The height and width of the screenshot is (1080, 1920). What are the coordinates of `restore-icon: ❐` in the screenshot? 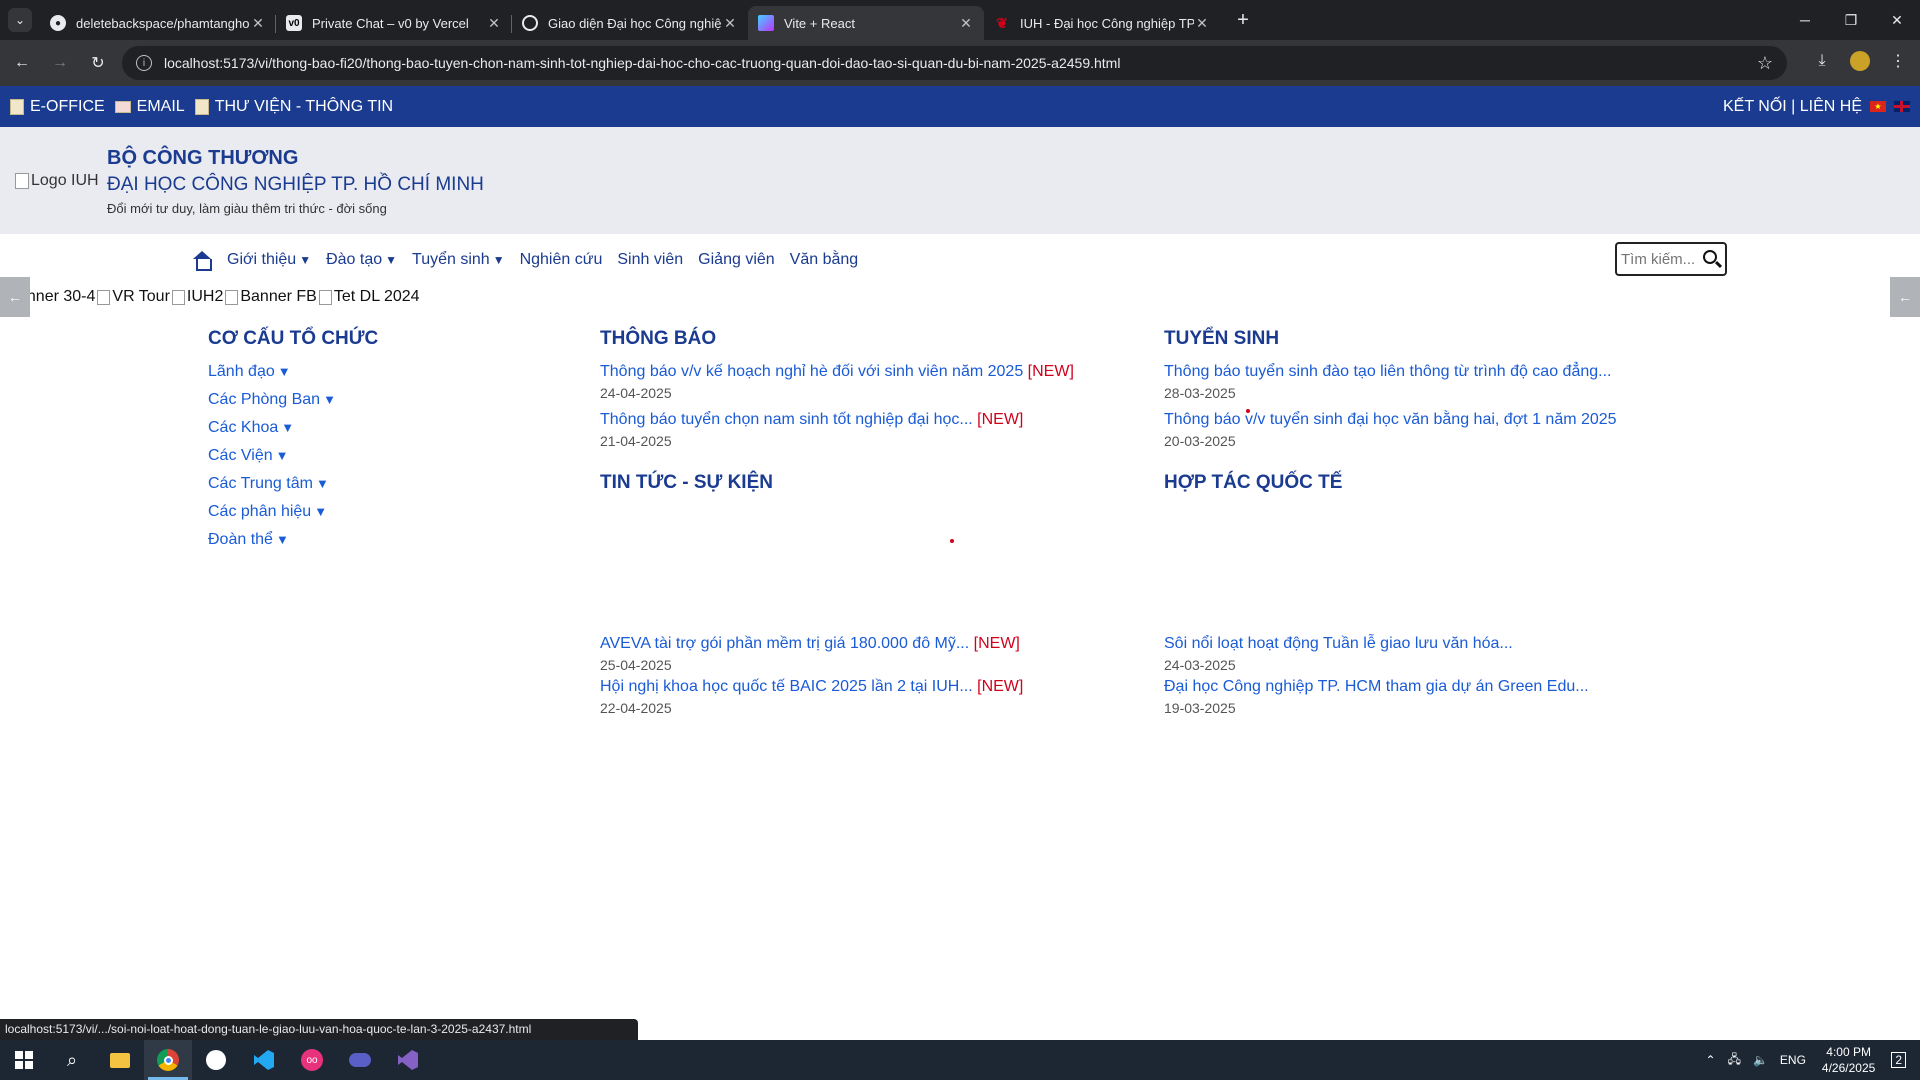 It's located at (1851, 20).